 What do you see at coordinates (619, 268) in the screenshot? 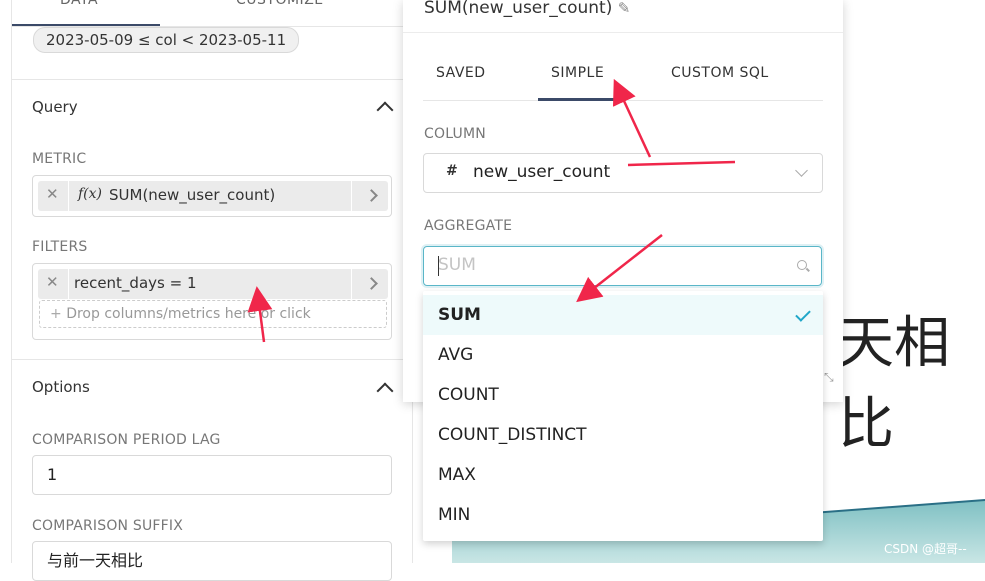
I see `arrow-to-sum-option` at bounding box center [619, 268].